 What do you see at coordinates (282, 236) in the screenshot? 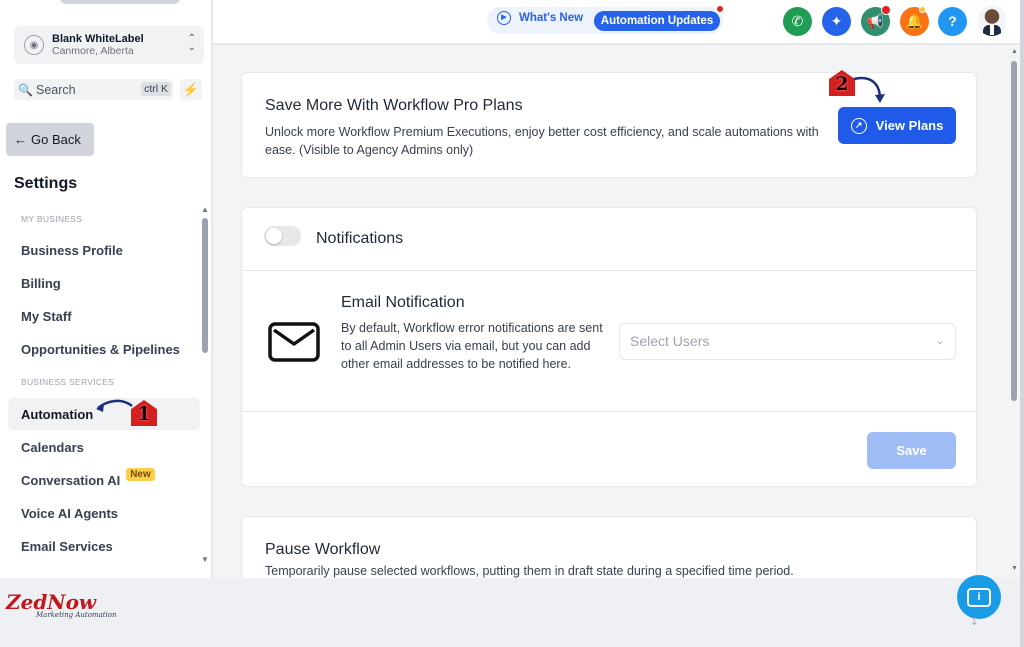
I see `notifications-toggle` at bounding box center [282, 236].